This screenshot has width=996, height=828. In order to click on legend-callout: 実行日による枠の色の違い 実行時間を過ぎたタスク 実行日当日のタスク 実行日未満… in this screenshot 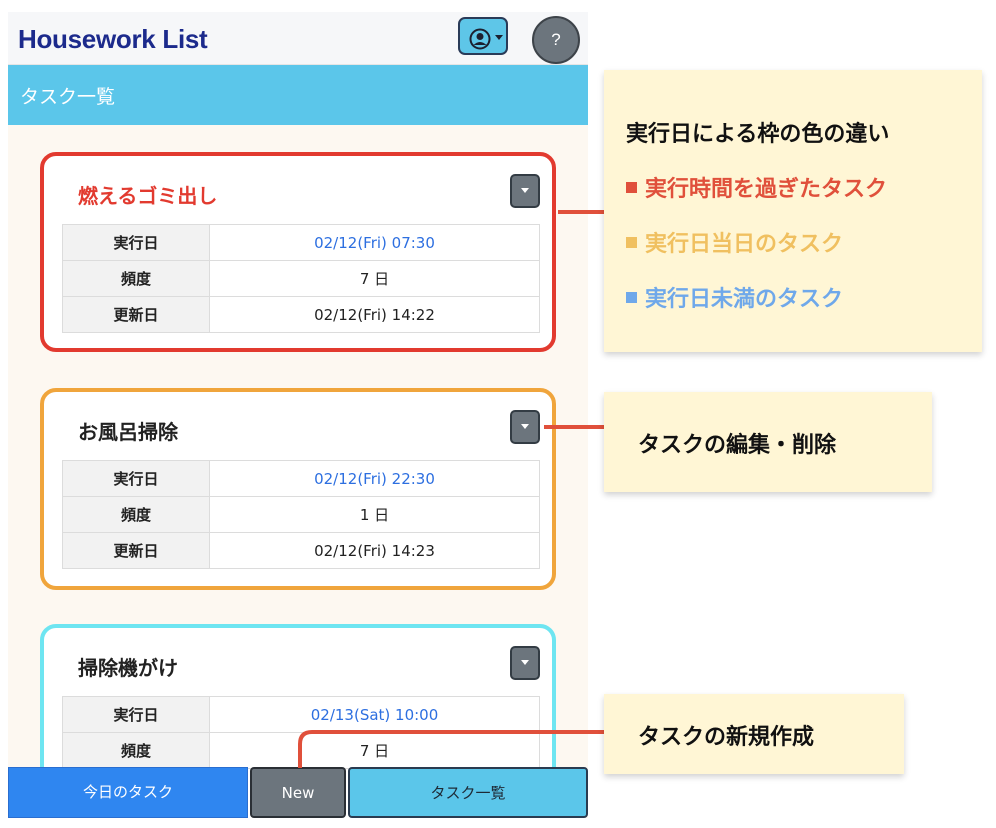, I will do `click(793, 211)`.